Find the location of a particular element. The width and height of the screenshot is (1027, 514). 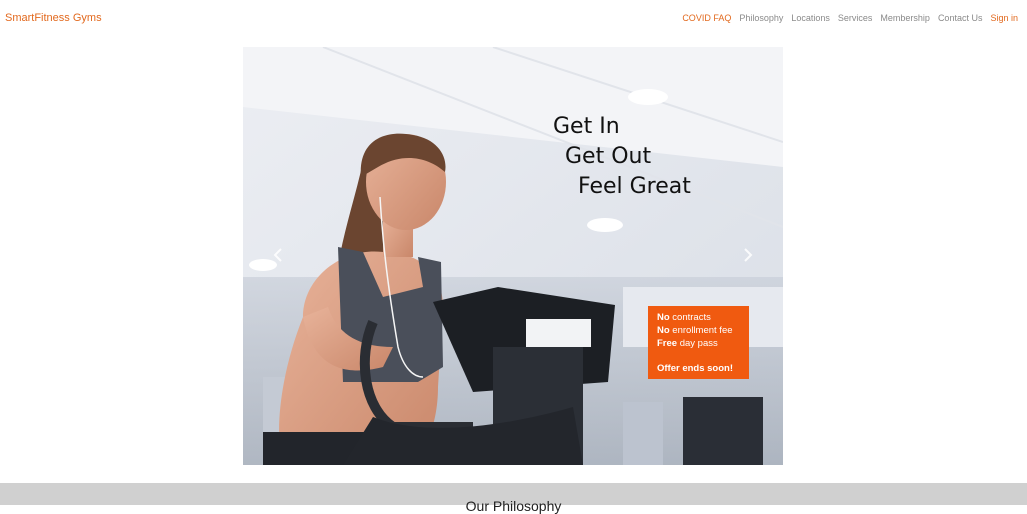

offer-line: No enrollment fee is located at coordinates (695, 330).